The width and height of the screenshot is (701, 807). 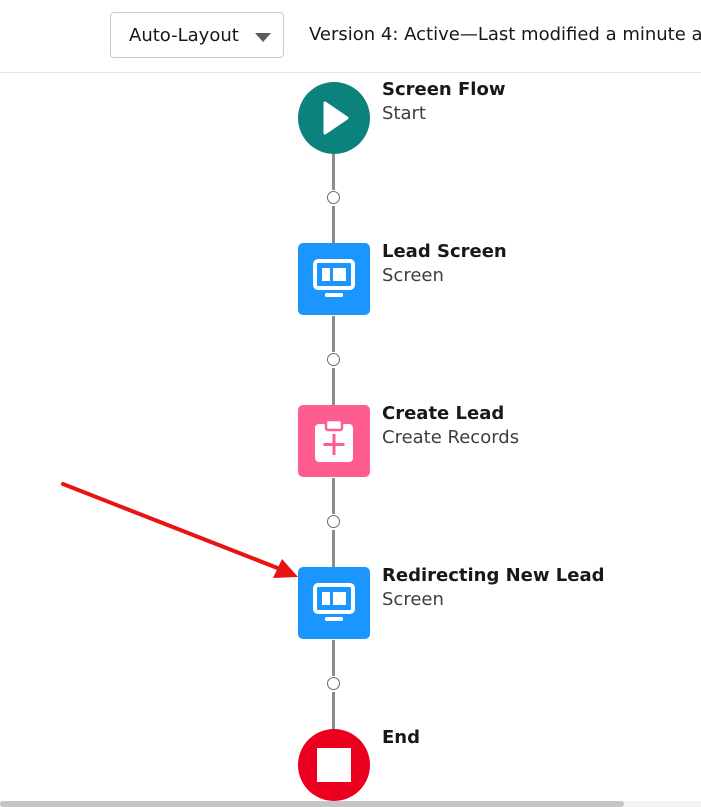 I want to click on node-title: End, so click(x=401, y=737).